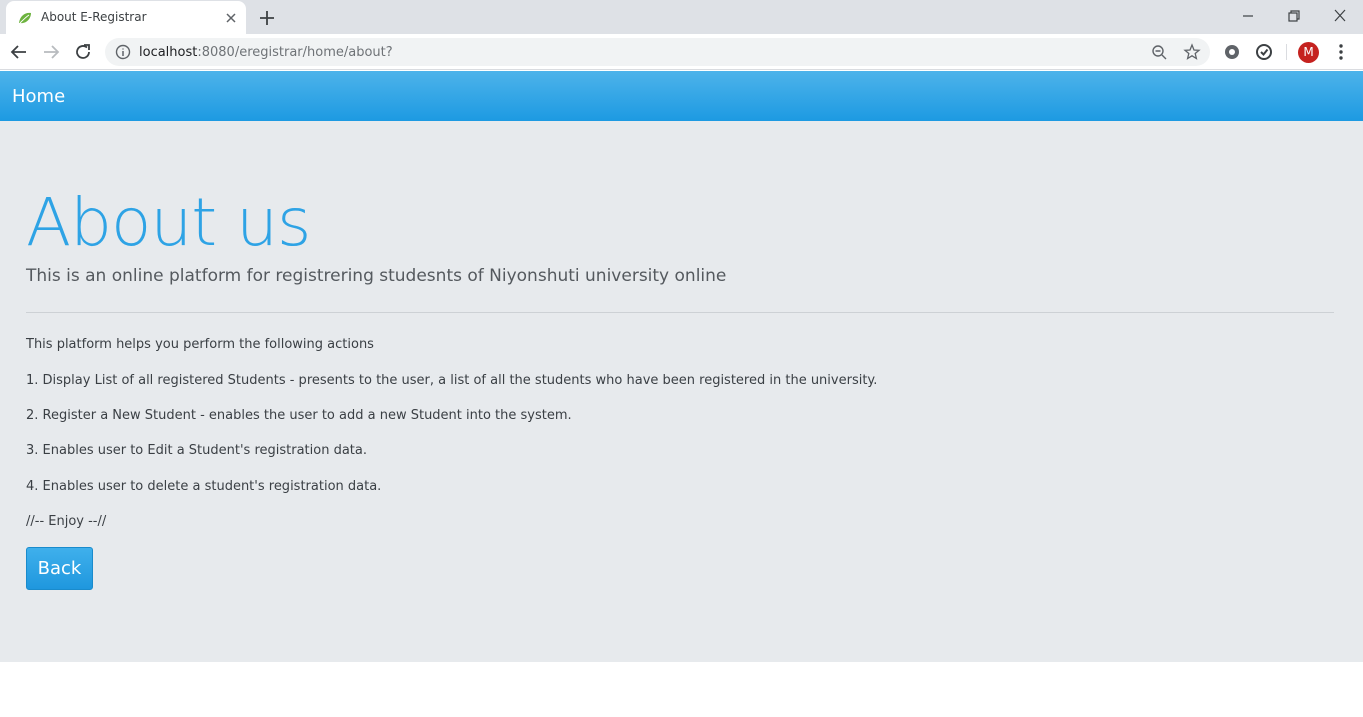  Describe the element at coordinates (681, 17) in the screenshot. I see `browser-tabstrip: About E-Registrar` at that location.